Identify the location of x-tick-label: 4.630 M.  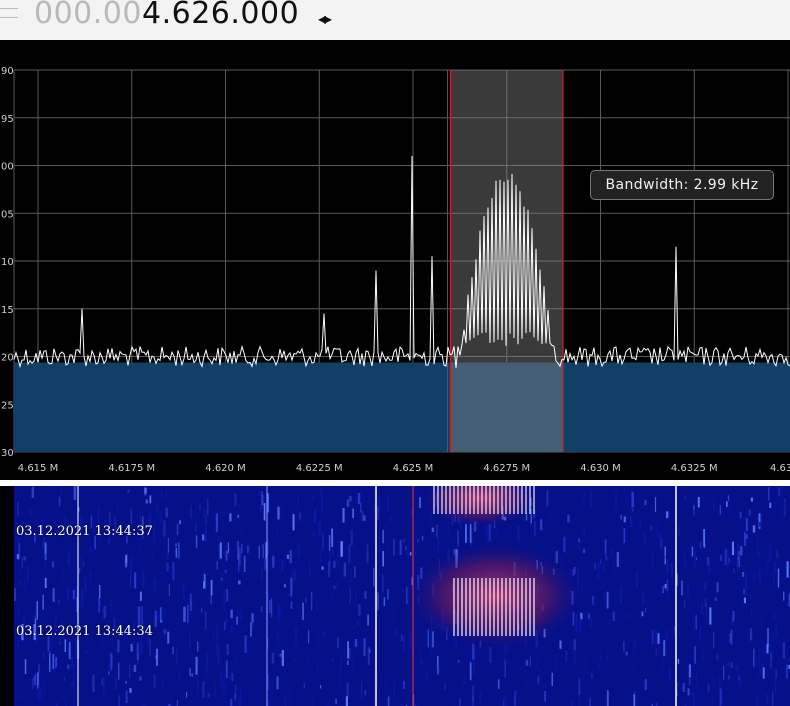
(600, 468).